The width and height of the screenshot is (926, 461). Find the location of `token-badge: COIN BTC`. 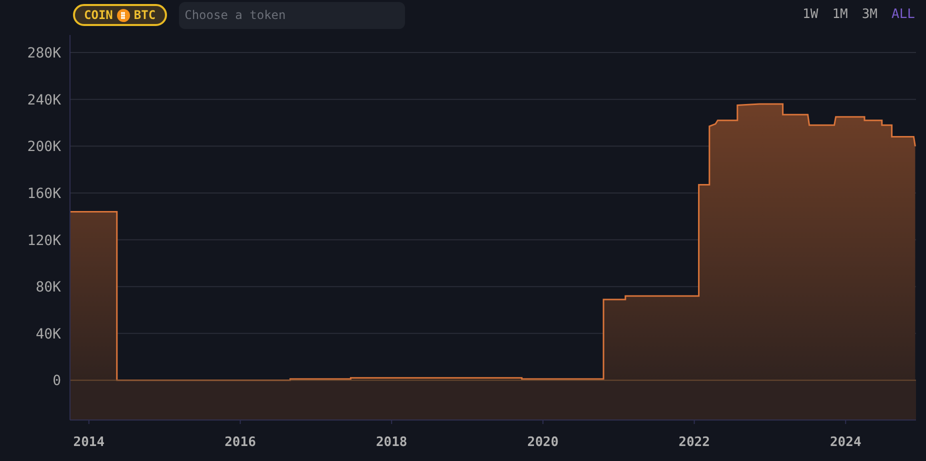

token-badge: COIN BTC is located at coordinates (120, 15).